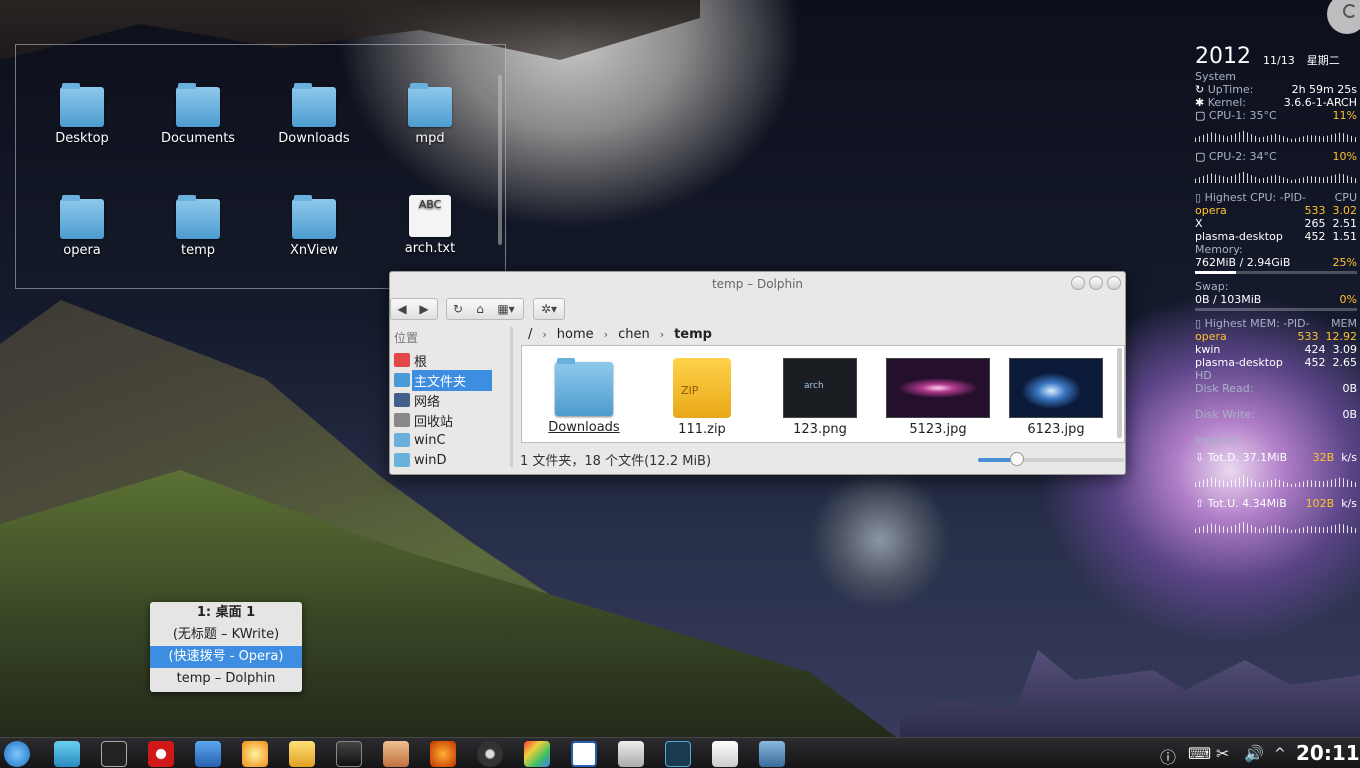  I want to click on switcher-item-dolphin: temp – Dolphin, so click(226, 679).